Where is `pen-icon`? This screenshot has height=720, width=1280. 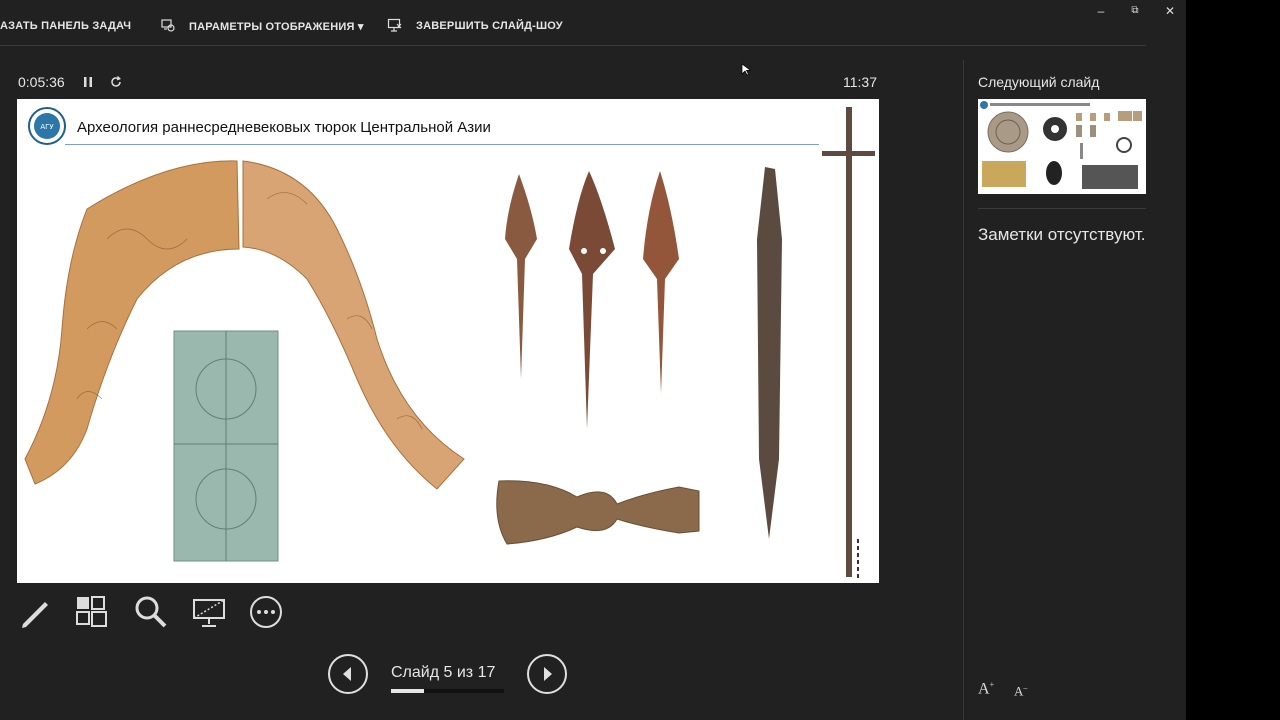 pen-icon is located at coordinates (35, 612).